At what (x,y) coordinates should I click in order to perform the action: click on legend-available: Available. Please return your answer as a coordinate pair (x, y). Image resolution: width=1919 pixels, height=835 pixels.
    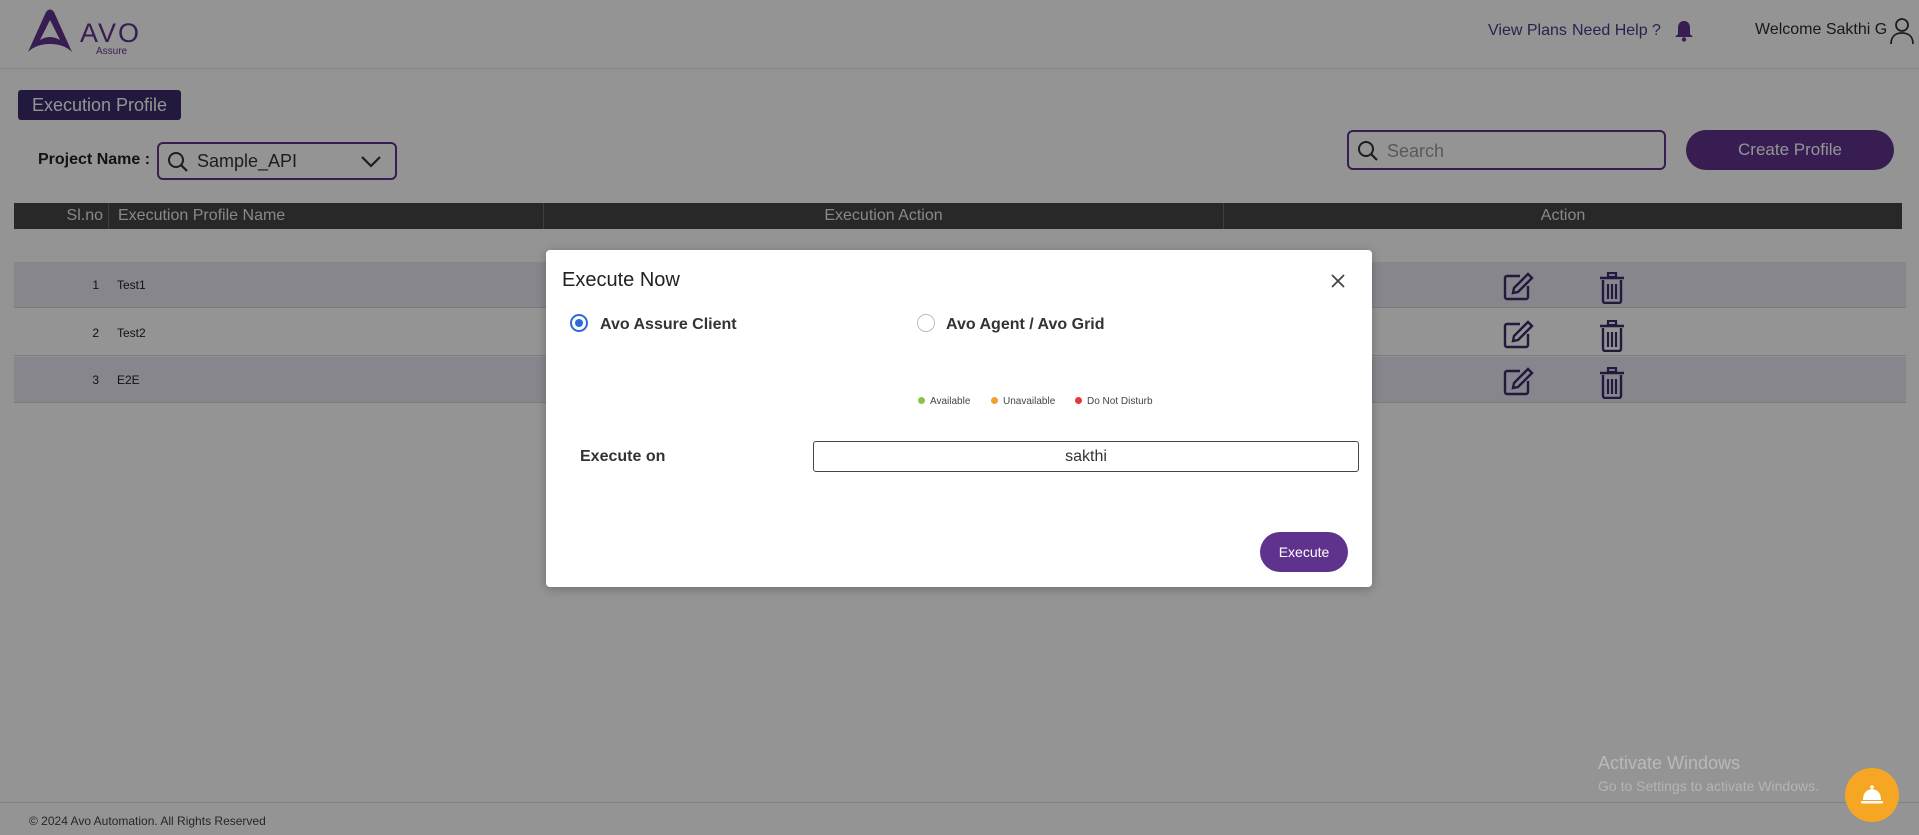
    Looking at the image, I should click on (950, 401).